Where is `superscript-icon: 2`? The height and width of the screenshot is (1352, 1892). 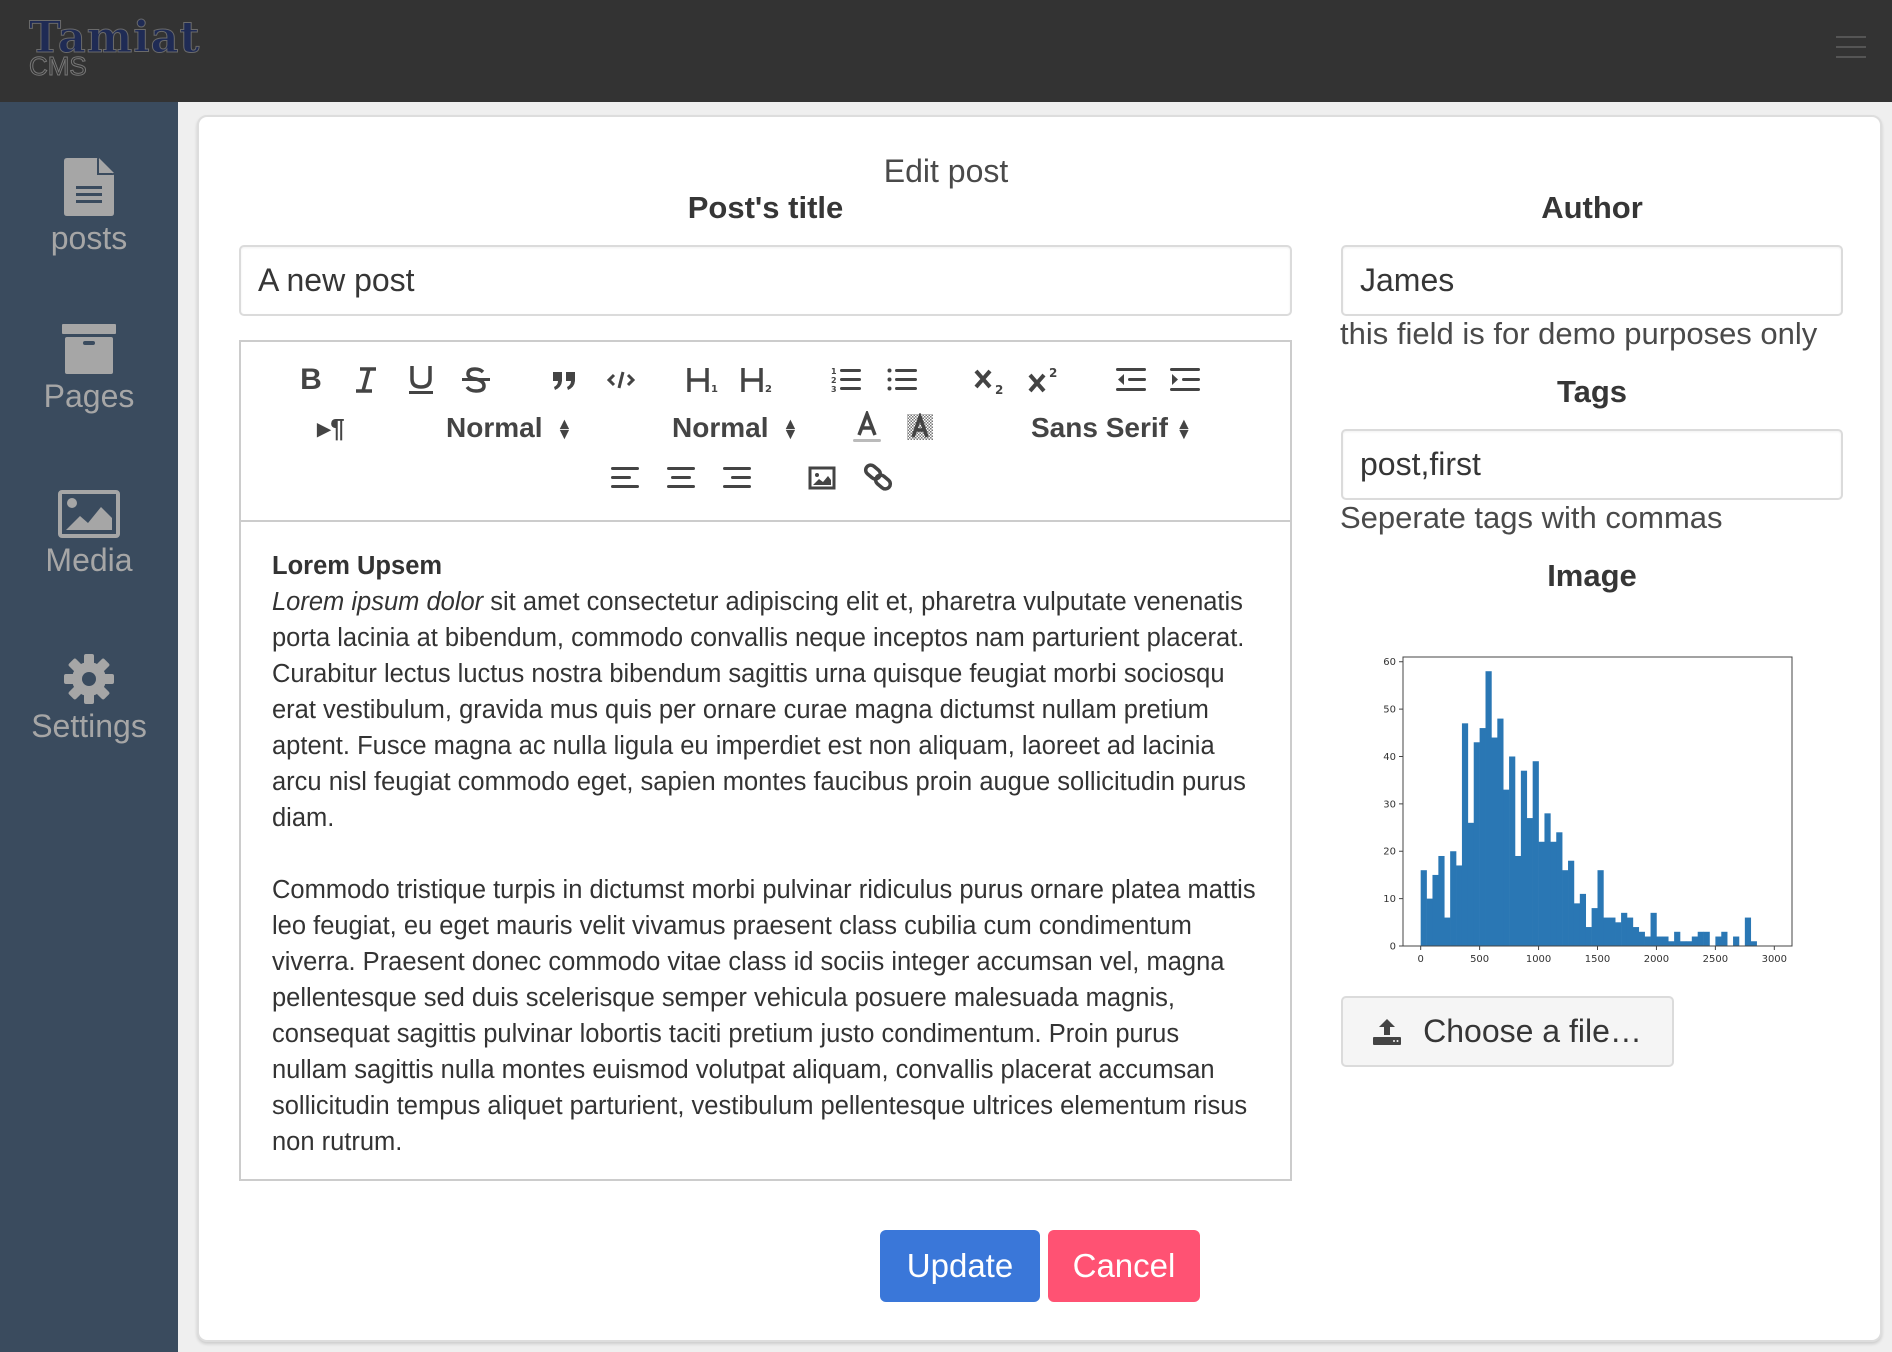 superscript-icon: 2 is located at coordinates (1042, 379).